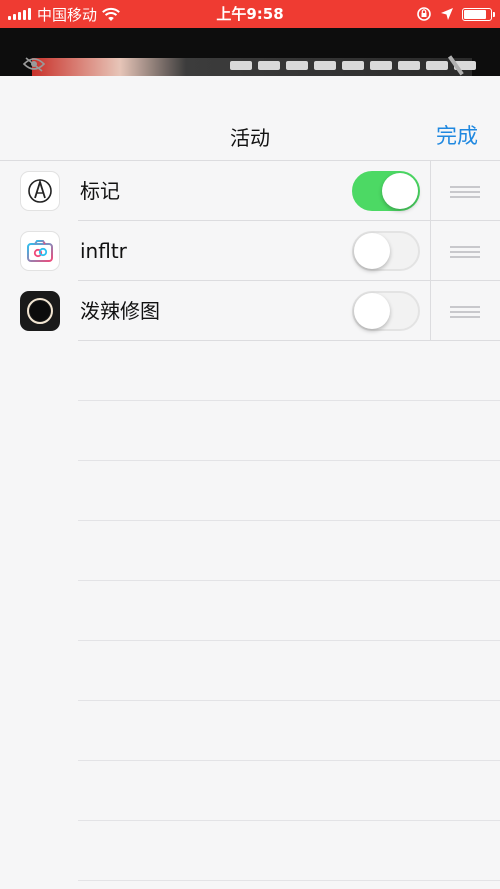 This screenshot has height=889, width=500. What do you see at coordinates (353, 65) in the screenshot?
I see `background-keyboard` at bounding box center [353, 65].